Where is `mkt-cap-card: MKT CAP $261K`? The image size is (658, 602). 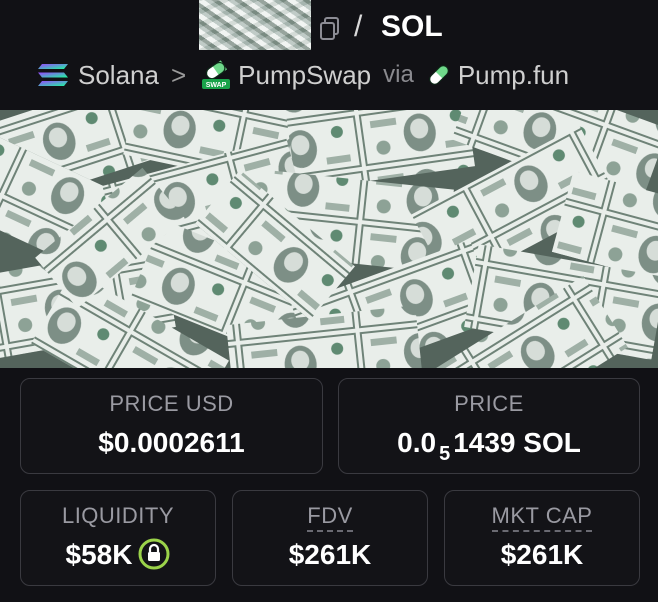 mkt-cap-card: MKT CAP $261K is located at coordinates (542, 538).